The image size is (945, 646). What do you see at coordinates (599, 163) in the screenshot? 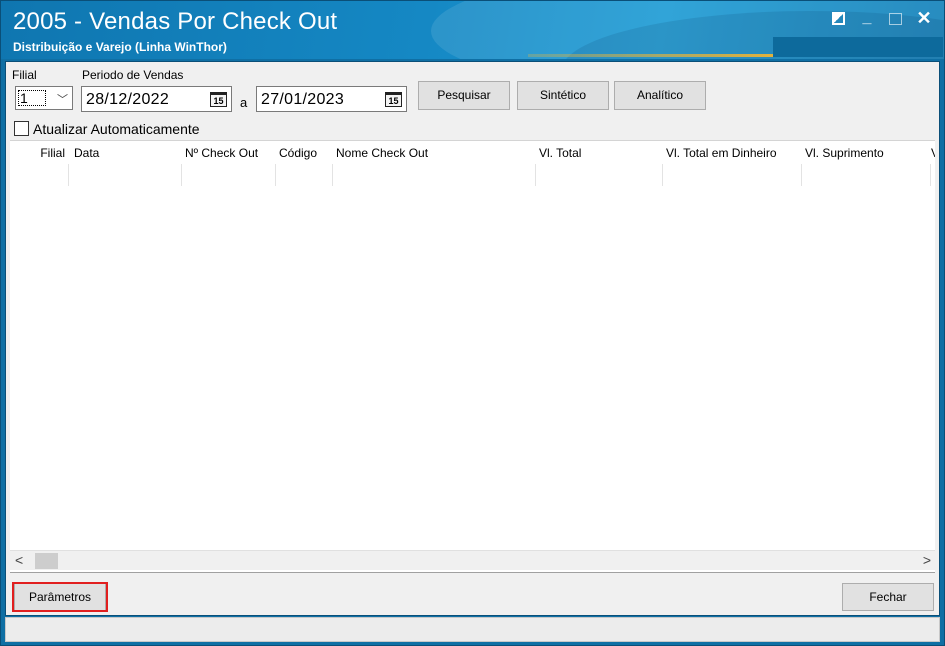
I see `column-header-vl-total: Vl. Total` at bounding box center [599, 163].